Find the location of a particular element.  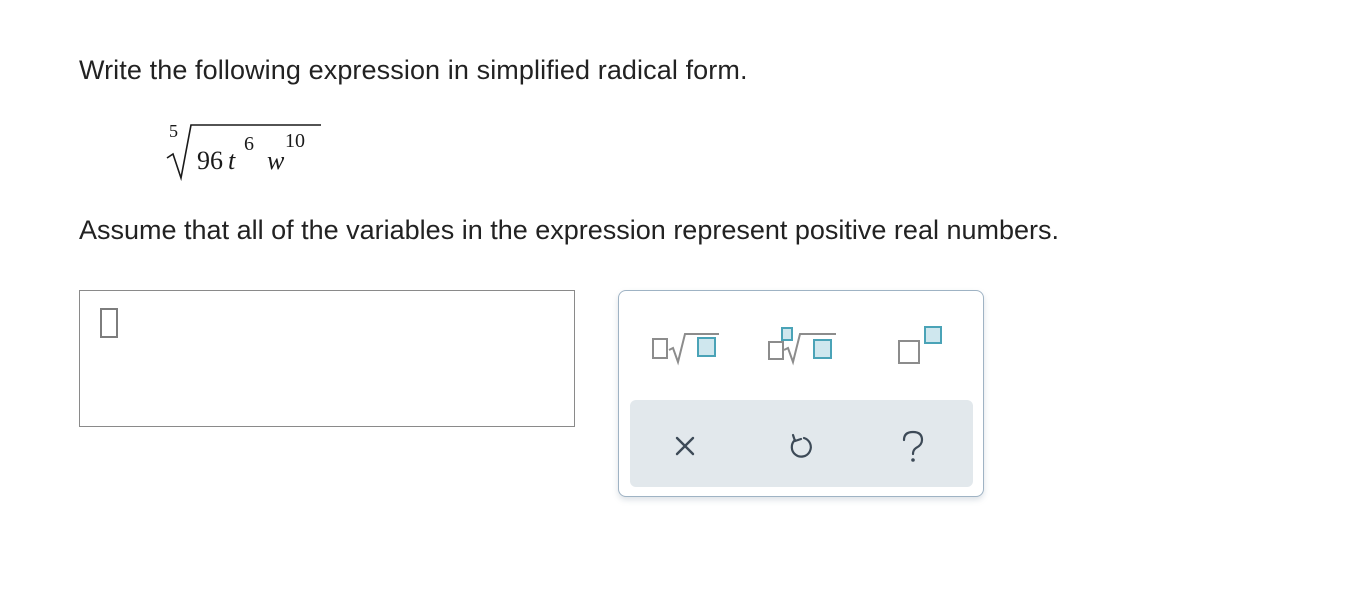

radicand-variable-t: t is located at coordinates (232, 160).